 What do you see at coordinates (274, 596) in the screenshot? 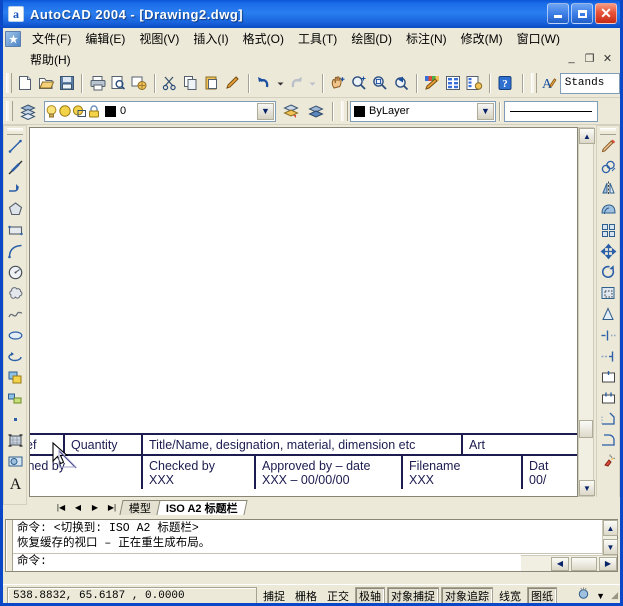
I see `status-toggle-snap: 捕捉` at bounding box center [274, 596].